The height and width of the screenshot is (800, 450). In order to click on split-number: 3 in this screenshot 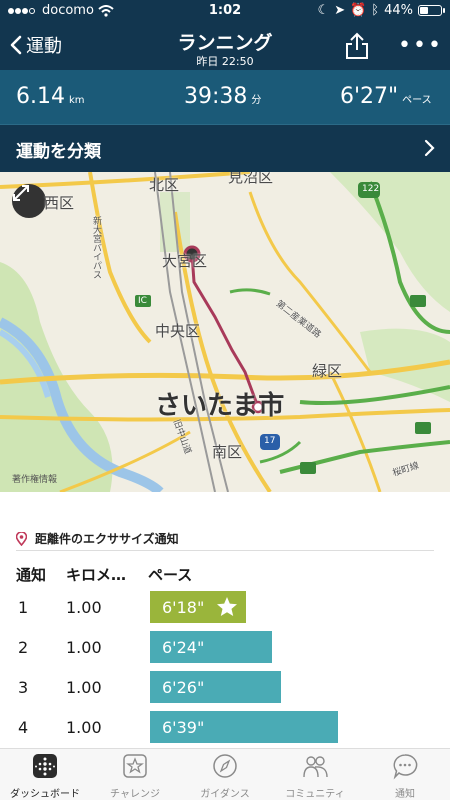, I will do `click(23, 687)`.